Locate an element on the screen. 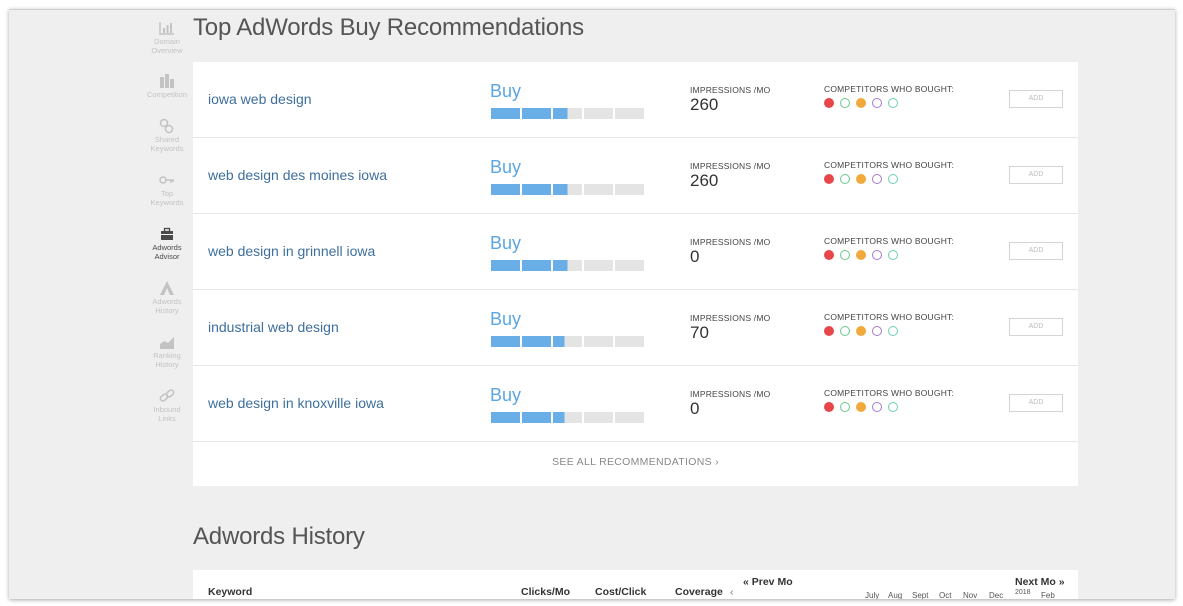  sidebar-item-label: Adwords is located at coordinates (167, 247).